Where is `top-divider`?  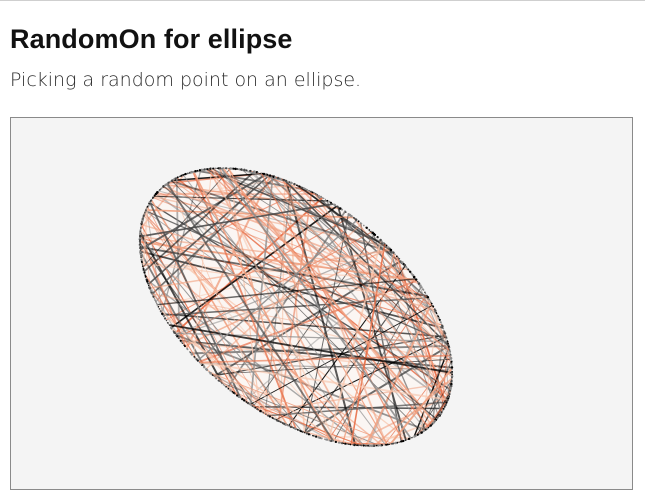
top-divider is located at coordinates (322, 0).